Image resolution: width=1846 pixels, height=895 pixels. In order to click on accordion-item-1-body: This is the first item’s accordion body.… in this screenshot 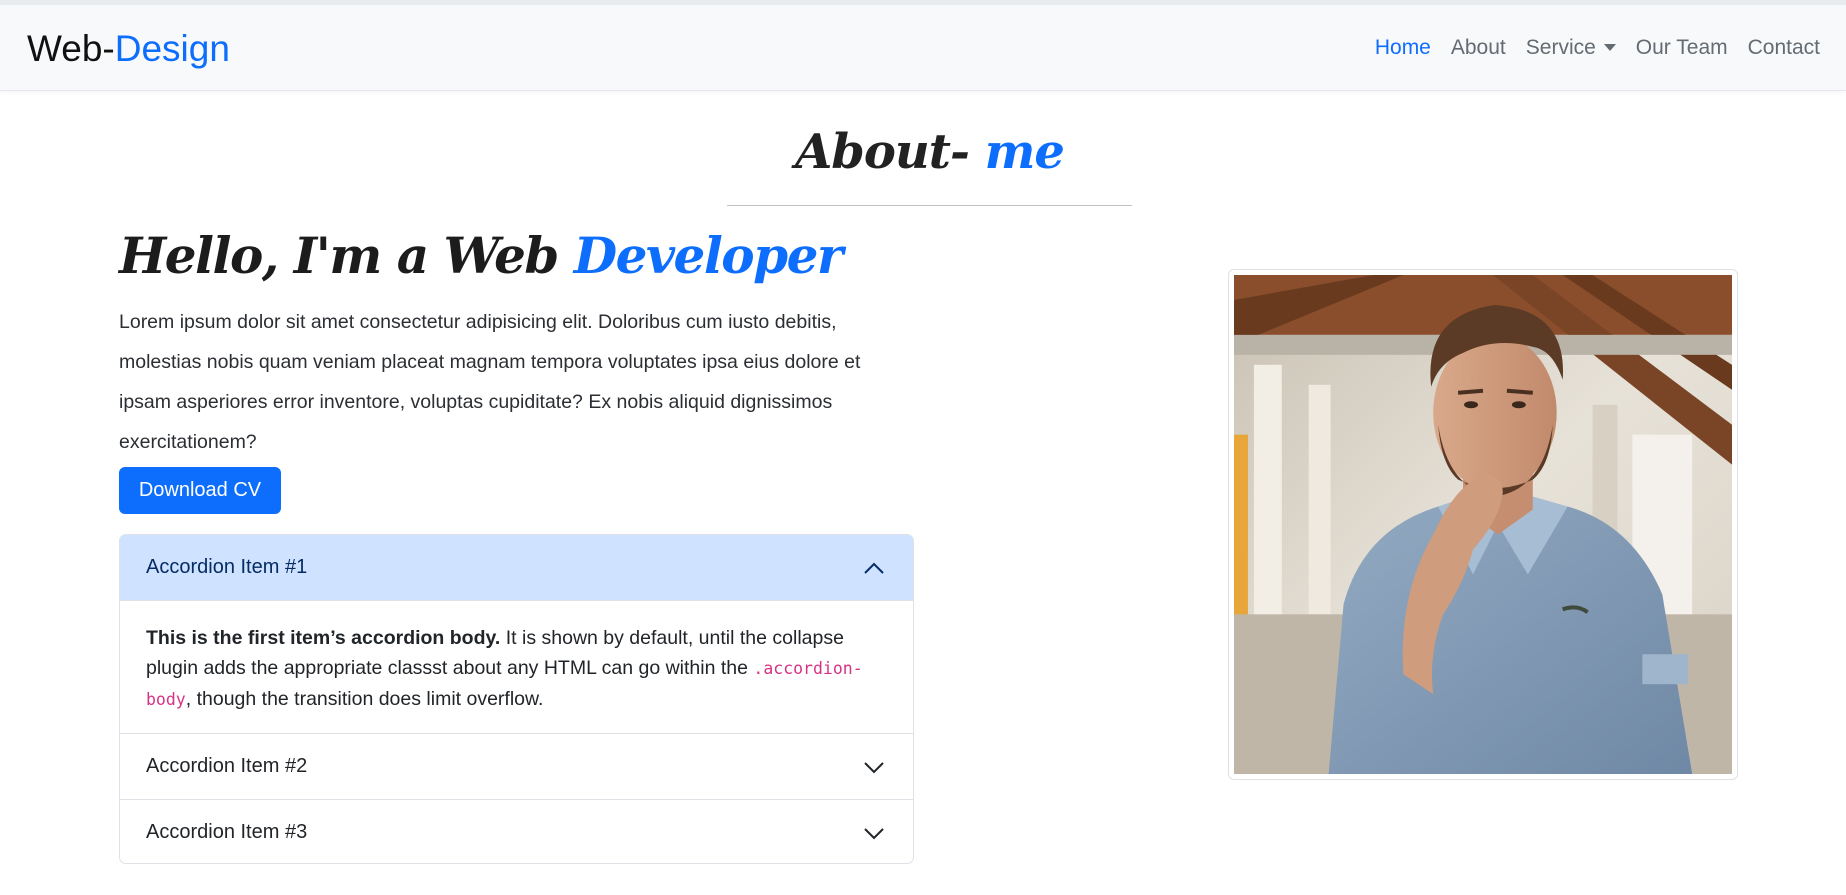, I will do `click(516, 667)`.